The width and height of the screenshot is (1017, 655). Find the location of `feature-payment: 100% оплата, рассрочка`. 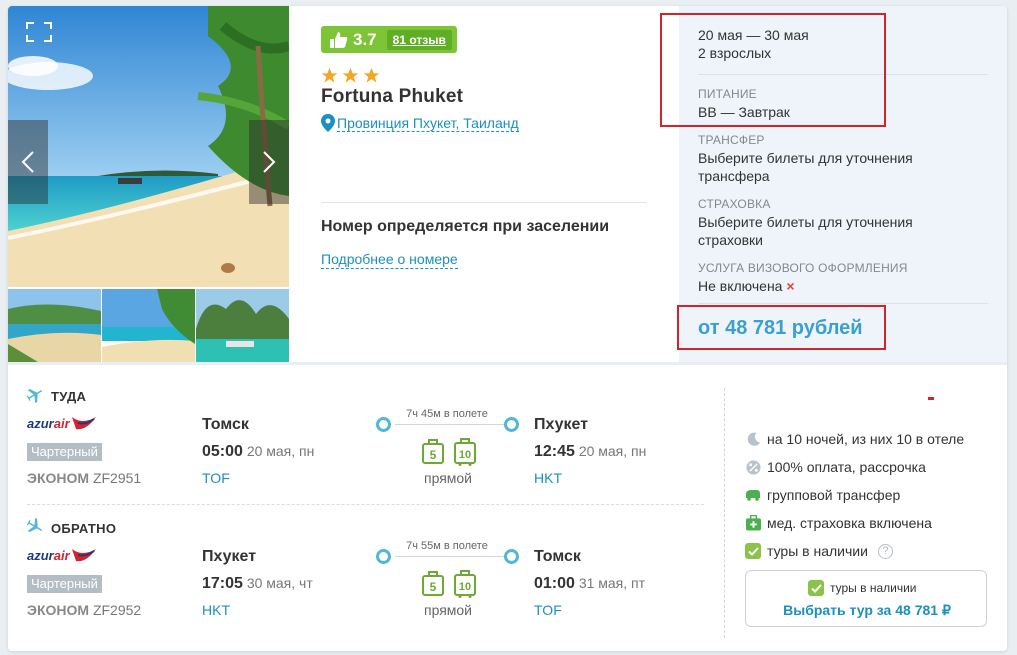

feature-payment: 100% оплата, рассрочка is located at coordinates (835, 467).